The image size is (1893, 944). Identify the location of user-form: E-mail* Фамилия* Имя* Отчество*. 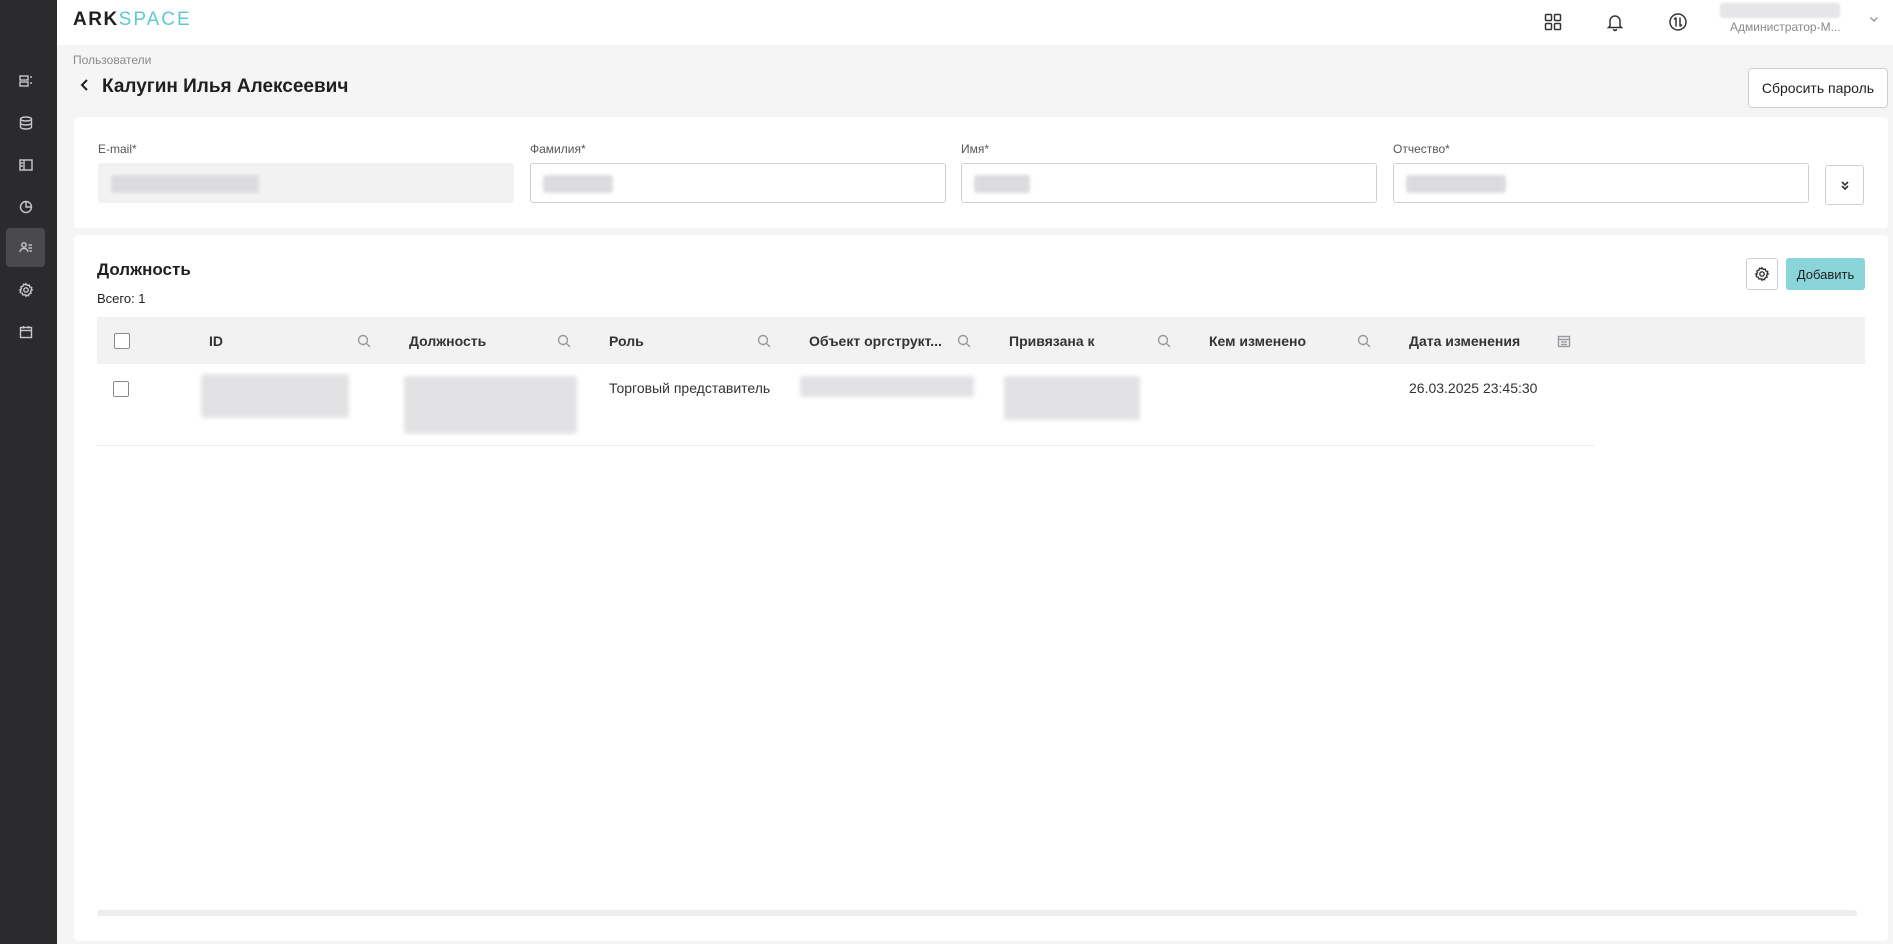
(981, 172).